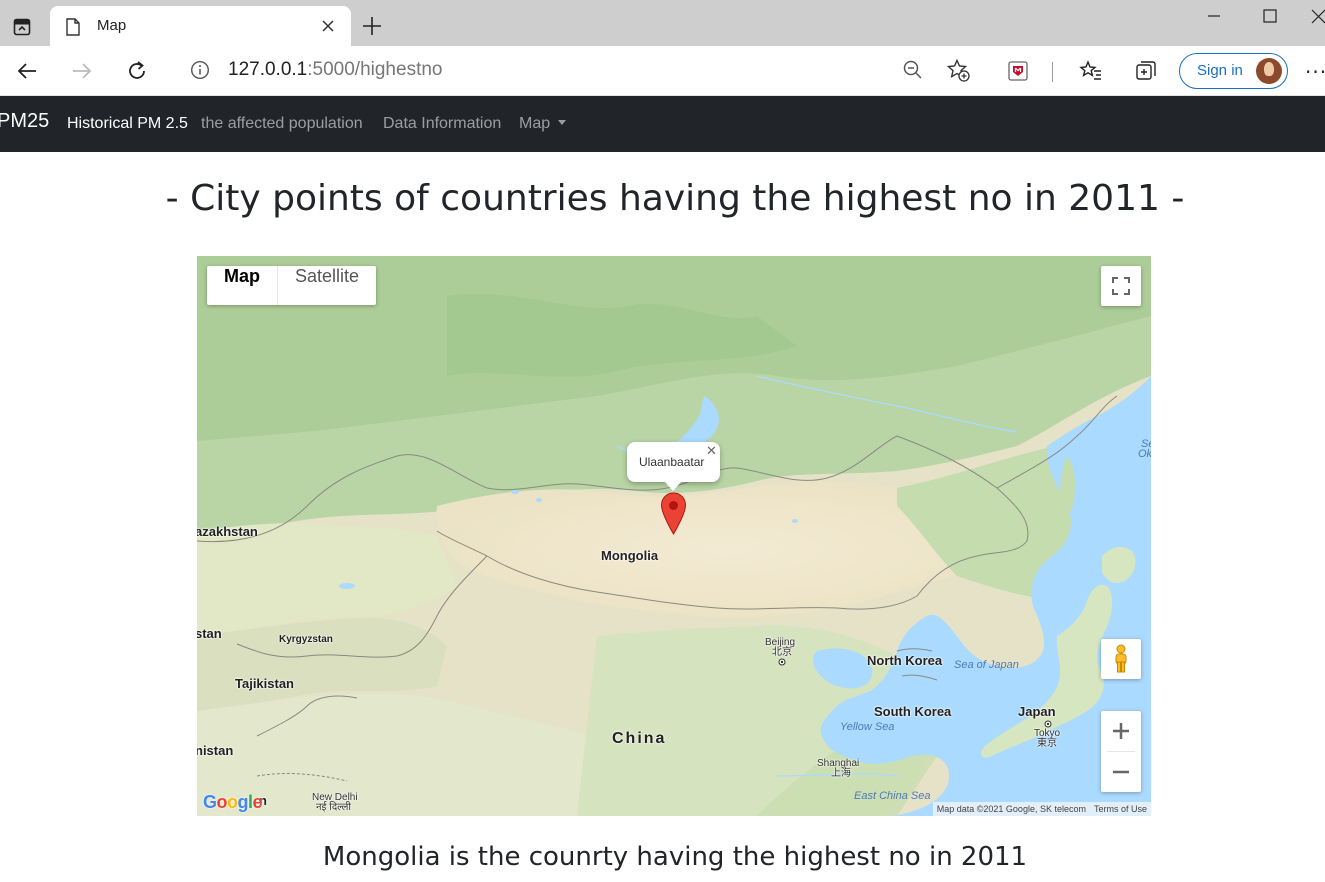 Image resolution: width=1325 pixels, height=882 pixels. What do you see at coordinates (782, 662) in the screenshot?
I see `beijing-dot-icon` at bounding box center [782, 662].